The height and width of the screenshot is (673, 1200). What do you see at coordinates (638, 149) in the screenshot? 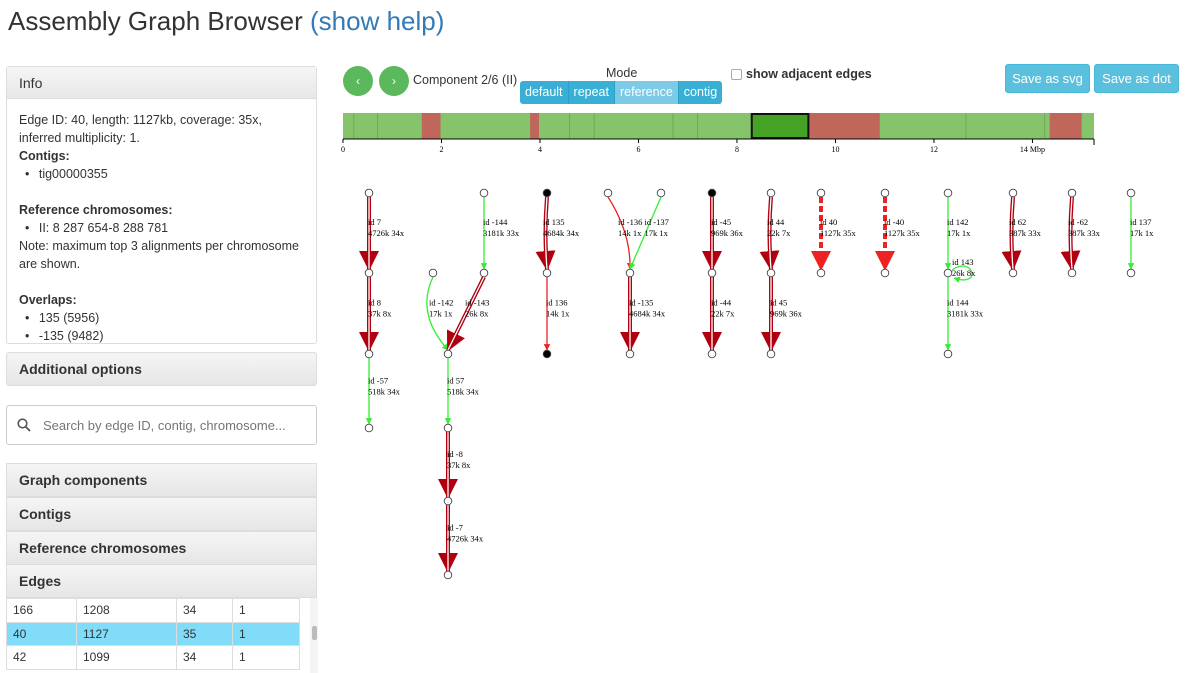
I see `axis-tick-label: 6` at bounding box center [638, 149].